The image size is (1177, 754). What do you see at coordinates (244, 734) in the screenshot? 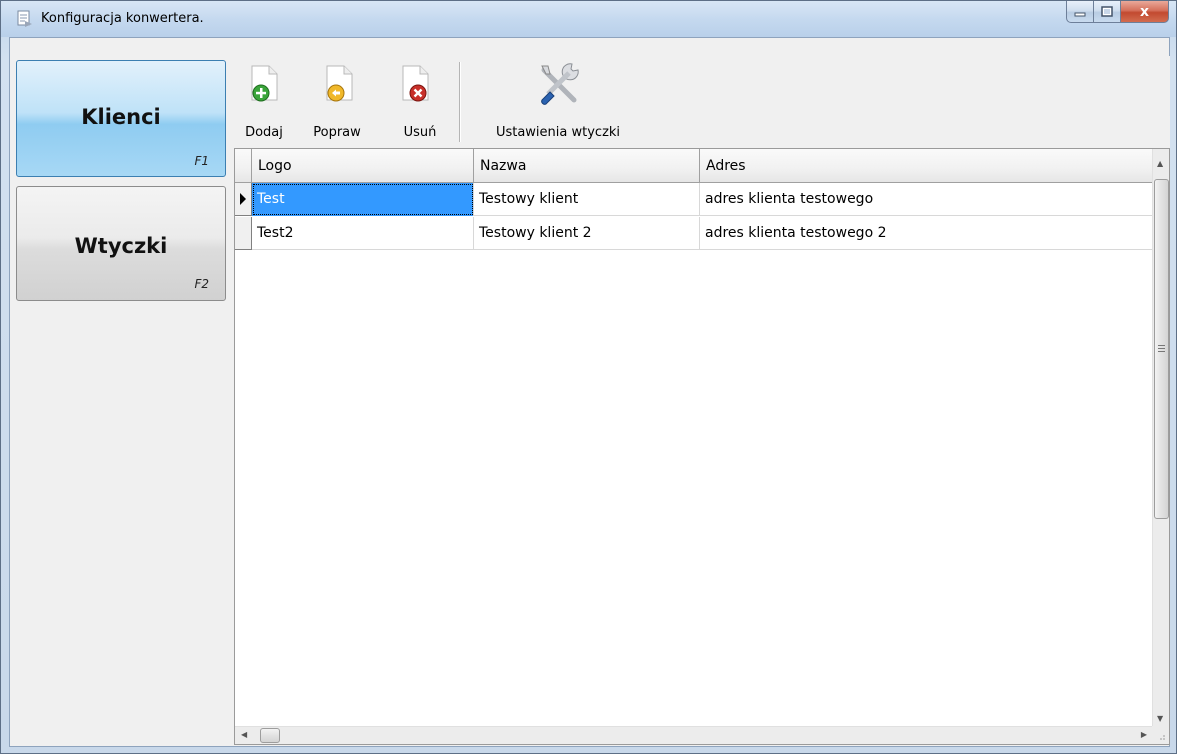
I see `scroll-left-icon: ◀` at bounding box center [244, 734].